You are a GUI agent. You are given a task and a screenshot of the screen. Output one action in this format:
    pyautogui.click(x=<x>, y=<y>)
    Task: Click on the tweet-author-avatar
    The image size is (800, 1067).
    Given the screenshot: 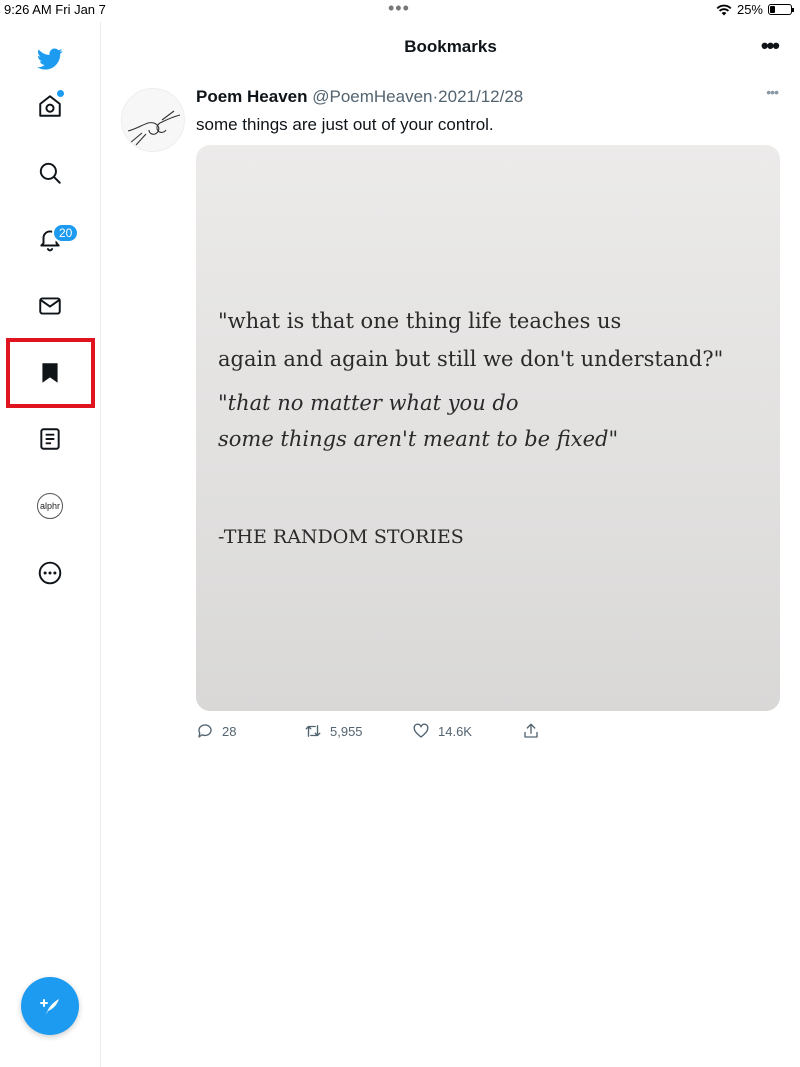 What is the action you would take?
    pyautogui.click(x=153, y=120)
    